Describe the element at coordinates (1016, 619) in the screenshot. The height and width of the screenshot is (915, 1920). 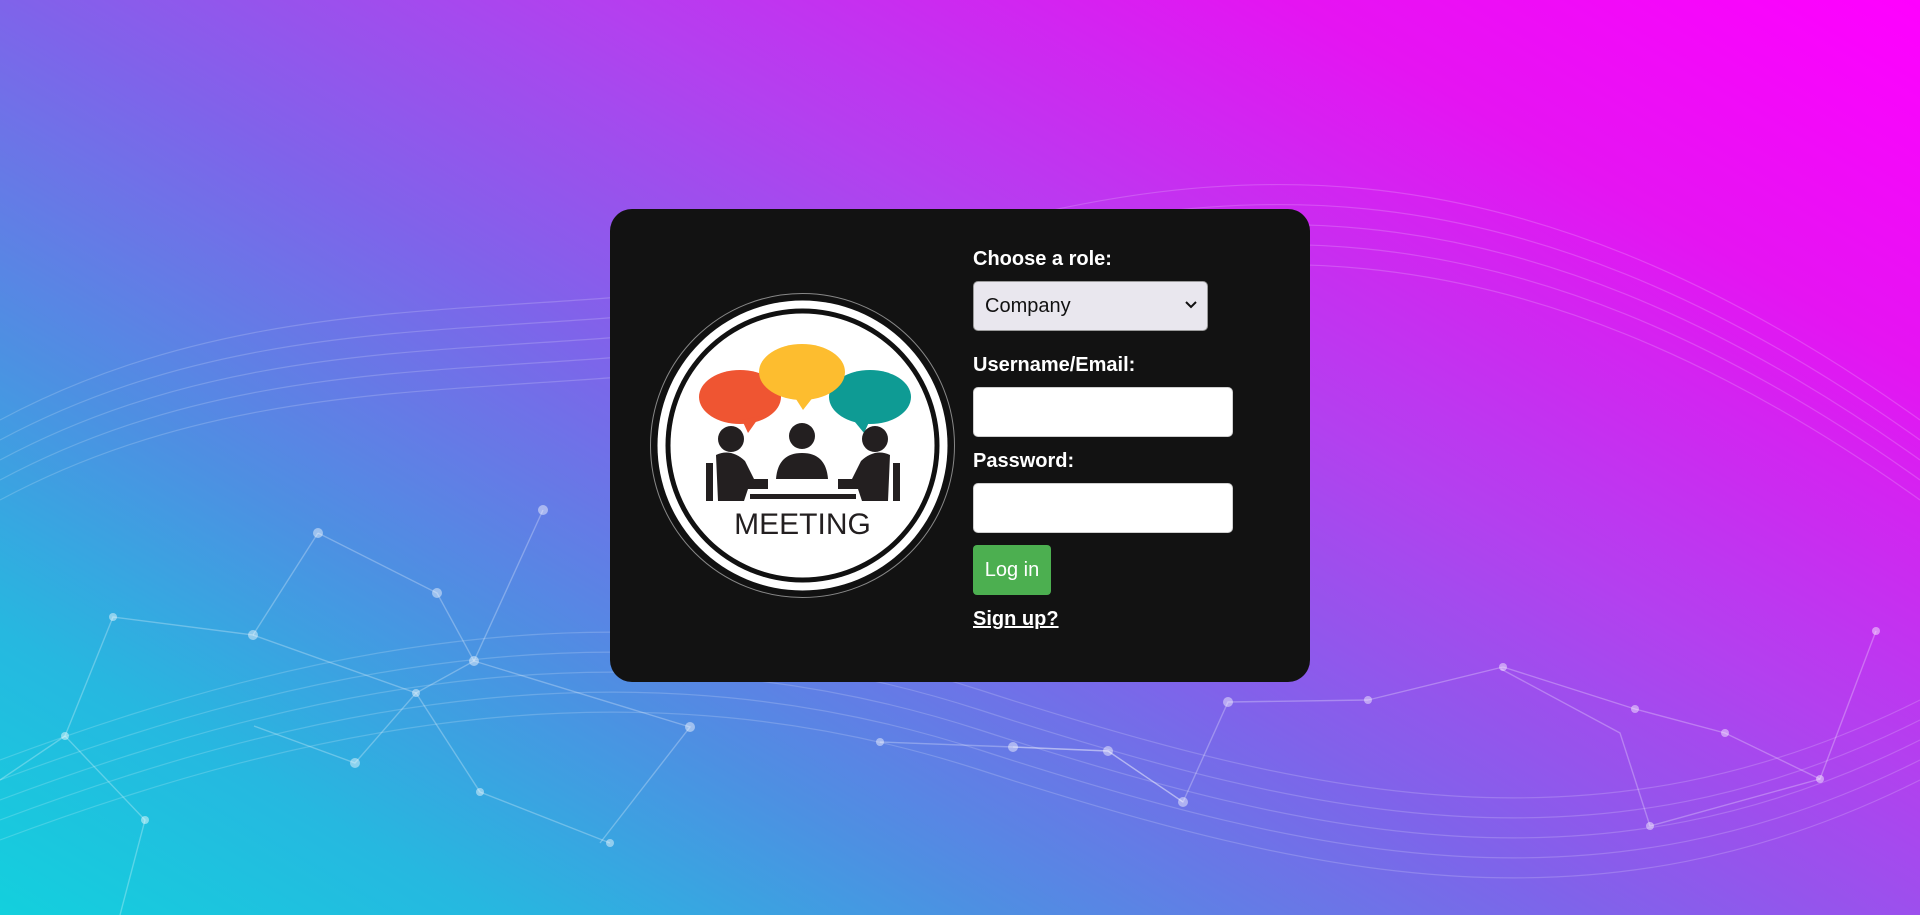
I see `signup-link: Sign up?` at that location.